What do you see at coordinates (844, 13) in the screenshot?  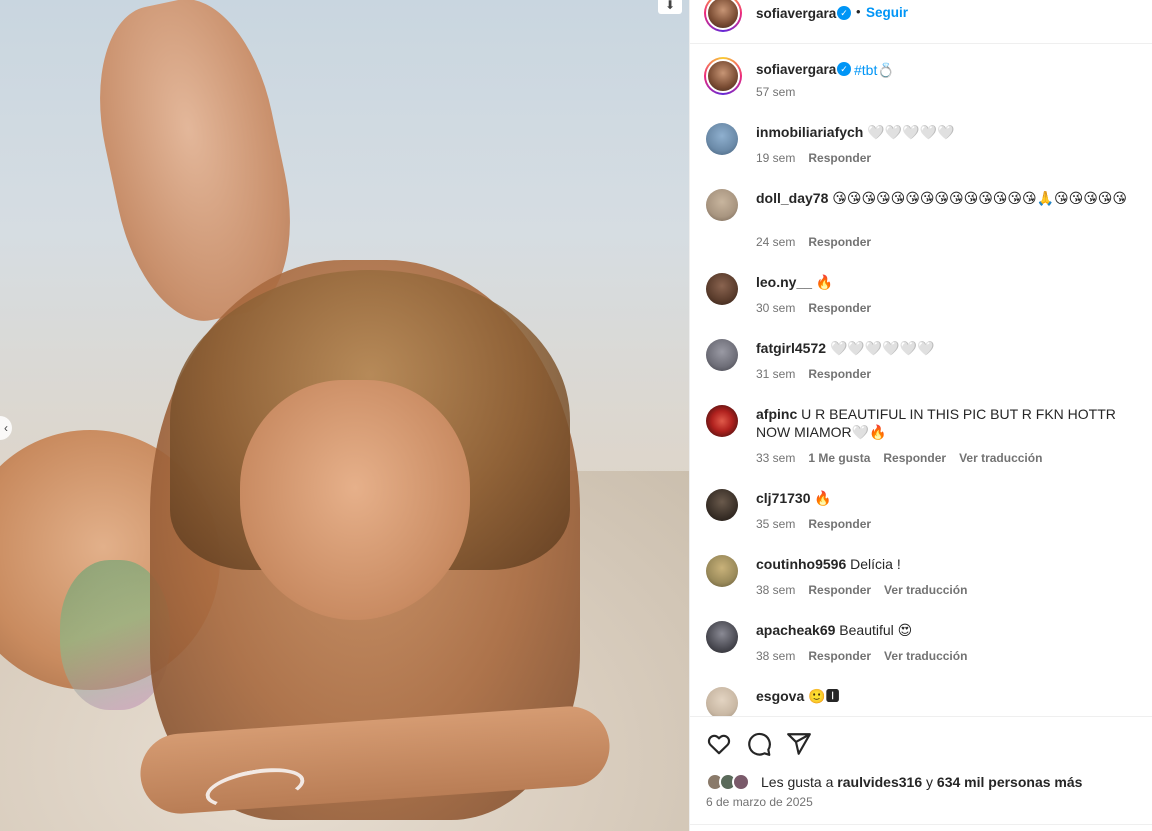 I see `verified-badge-icon: ✓` at bounding box center [844, 13].